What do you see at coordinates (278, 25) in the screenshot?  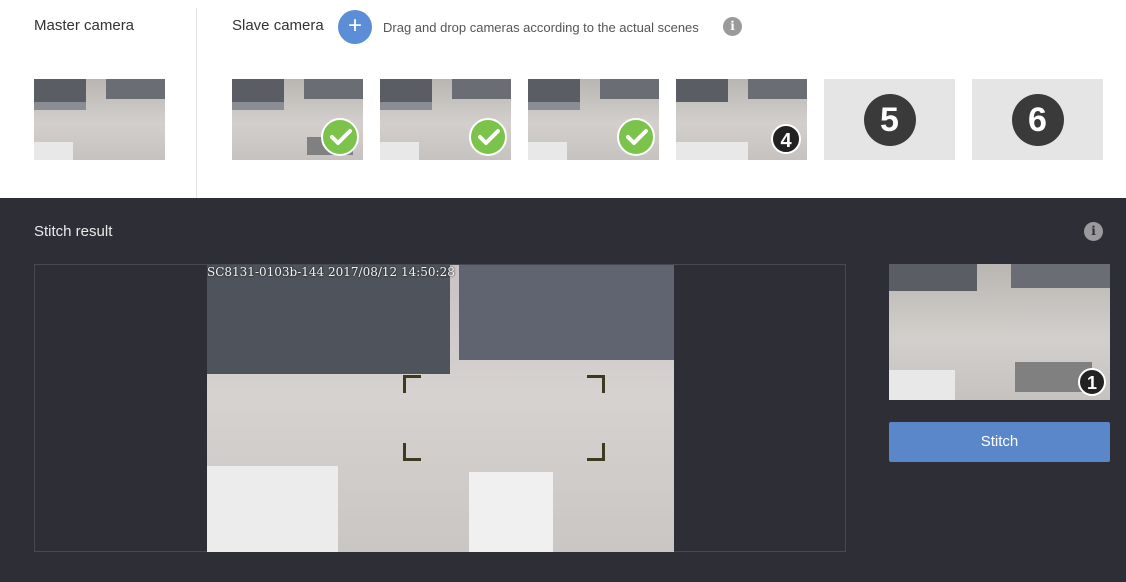 I see `slave-camera-title: Slave camera` at bounding box center [278, 25].